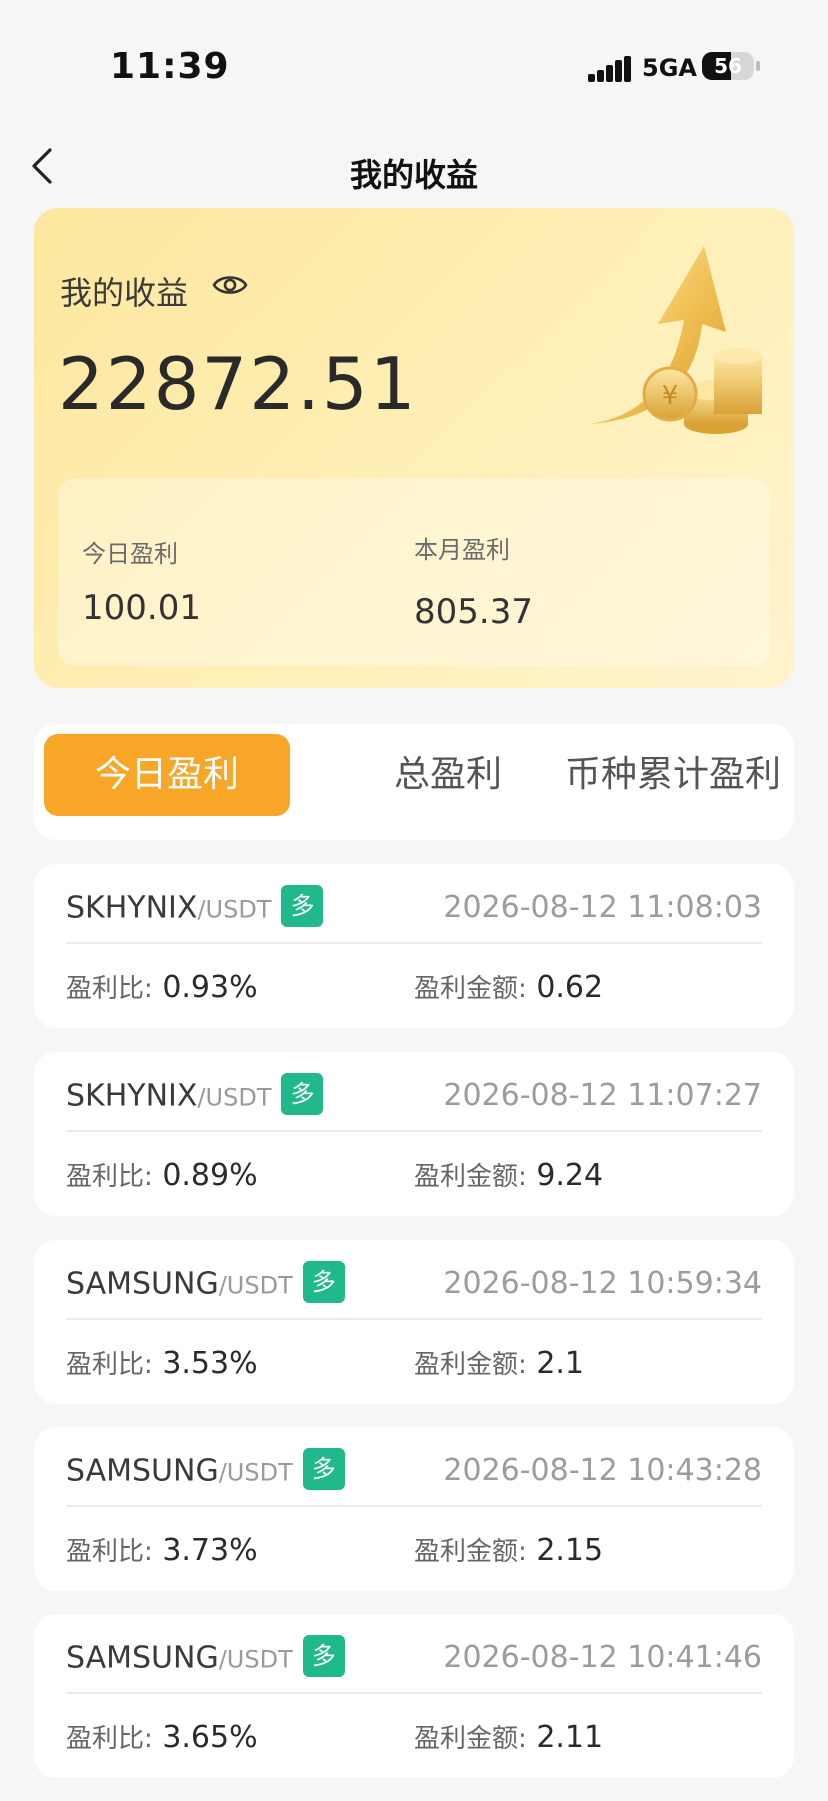 The height and width of the screenshot is (1801, 828). I want to click on cellular-signal-icon, so click(610, 69).